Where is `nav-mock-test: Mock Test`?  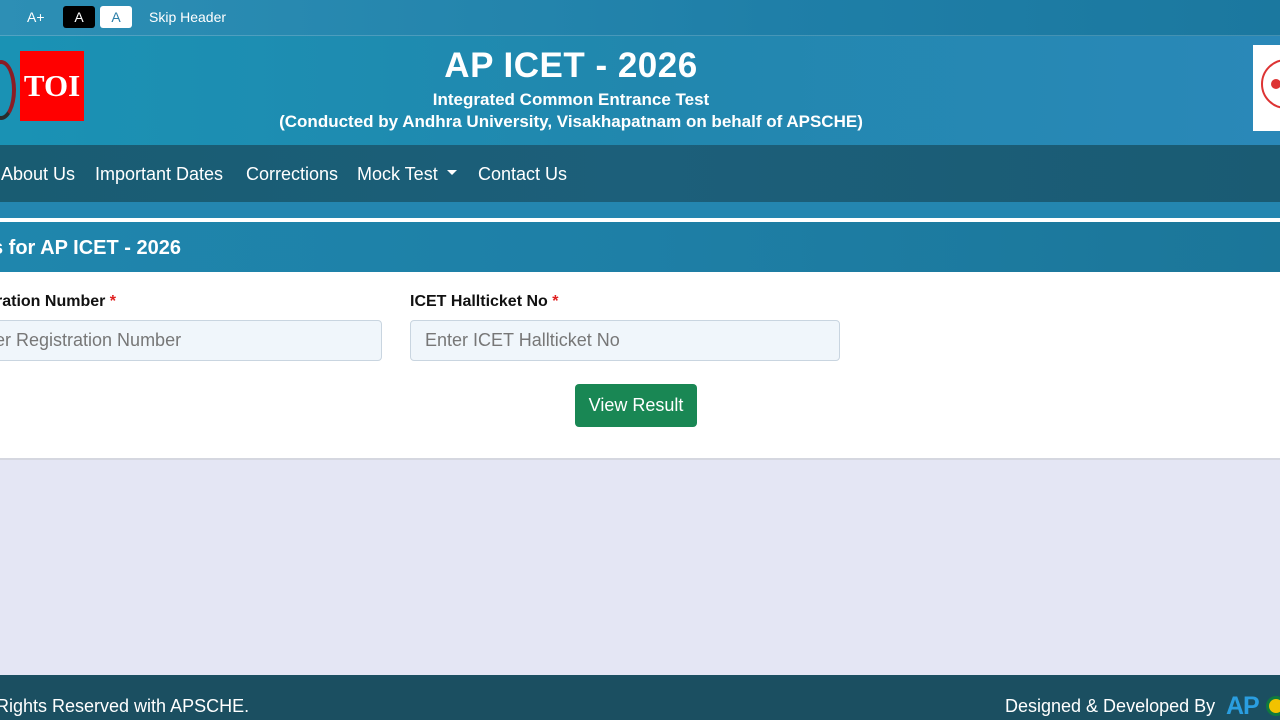
nav-mock-test: Mock Test is located at coordinates (407, 174).